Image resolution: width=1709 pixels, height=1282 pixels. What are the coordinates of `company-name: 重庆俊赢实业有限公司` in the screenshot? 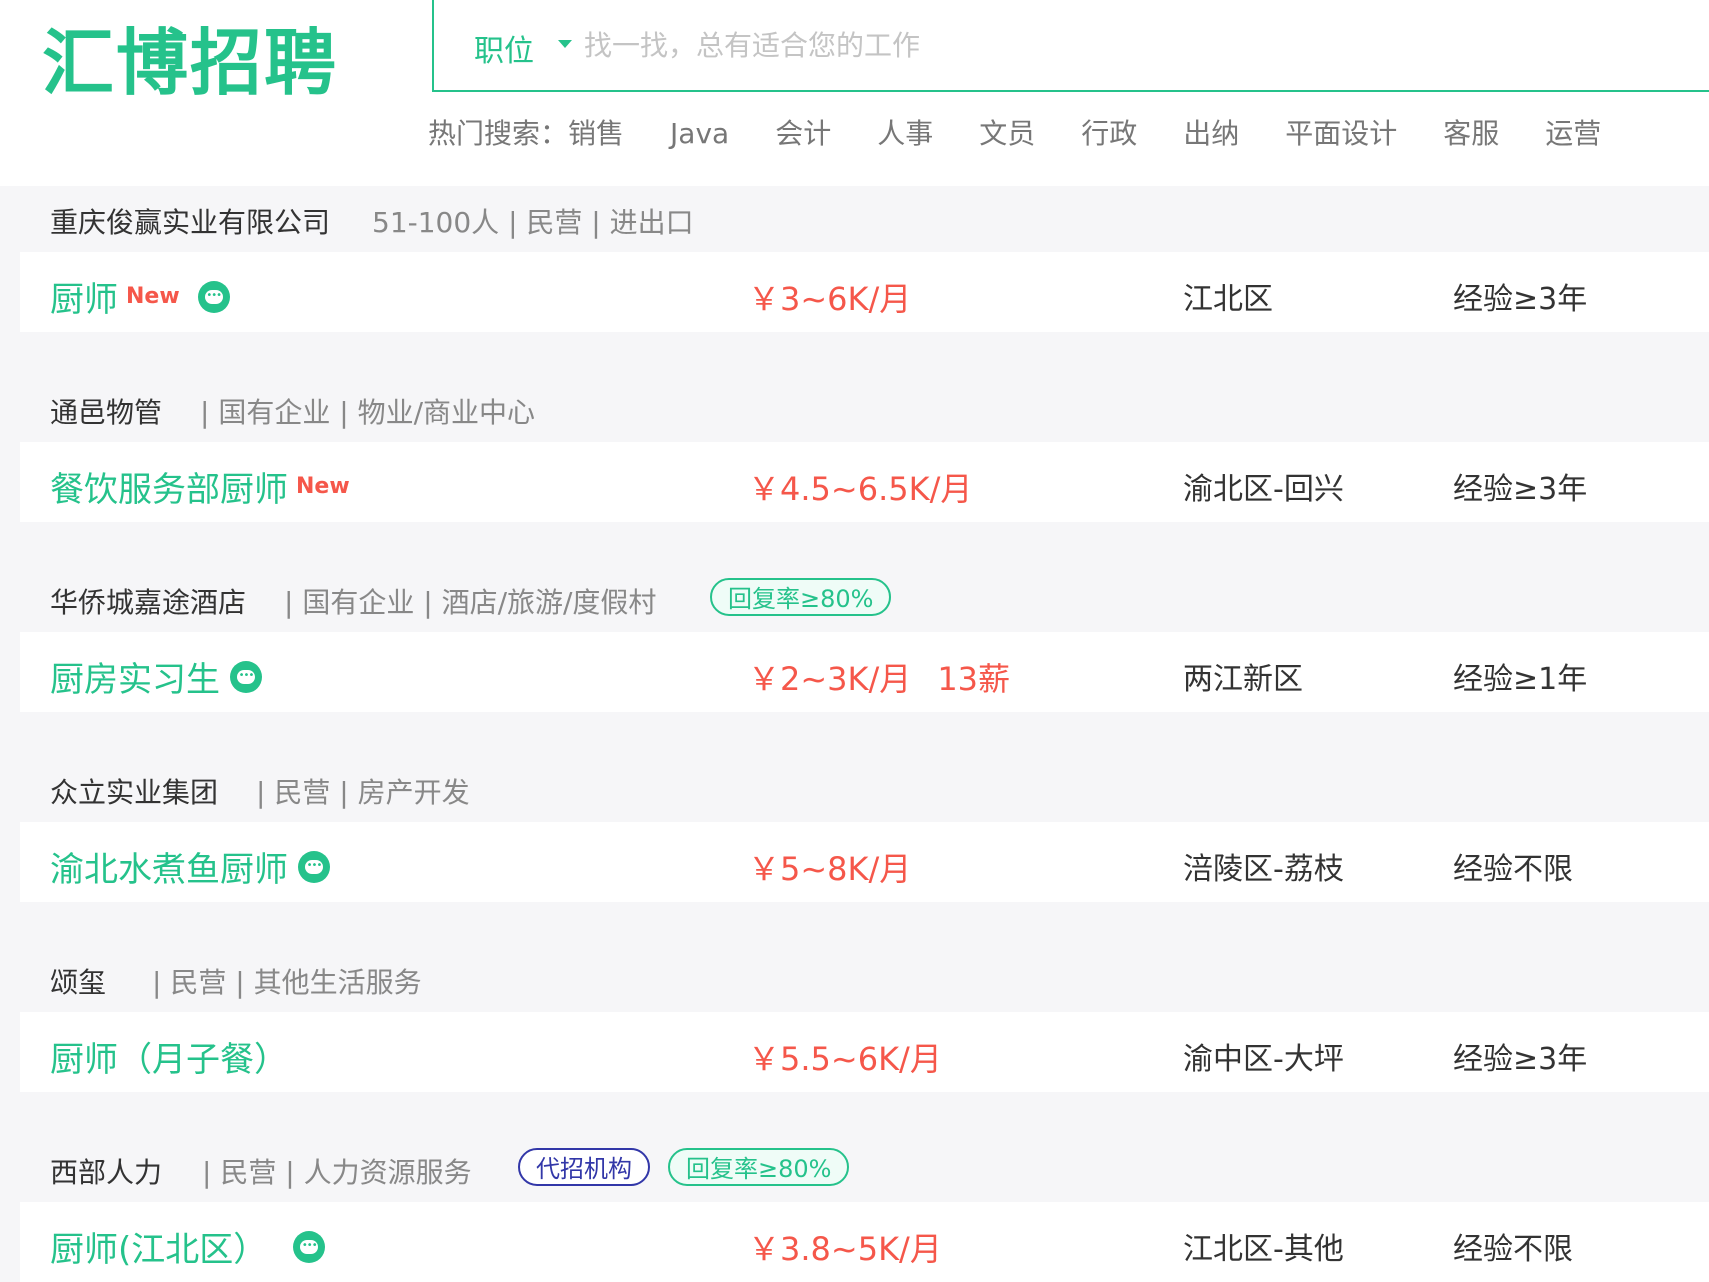 It's located at (190, 221).